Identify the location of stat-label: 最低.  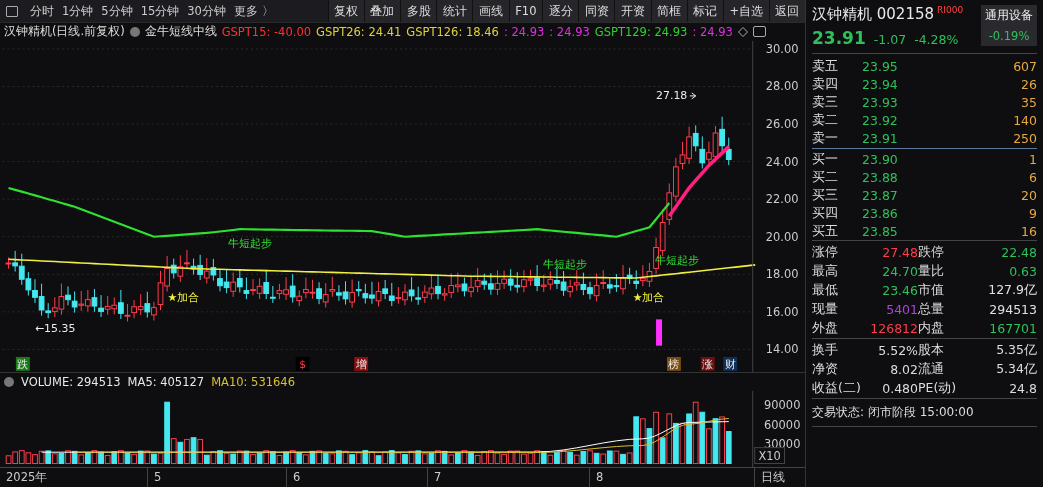
(825, 290).